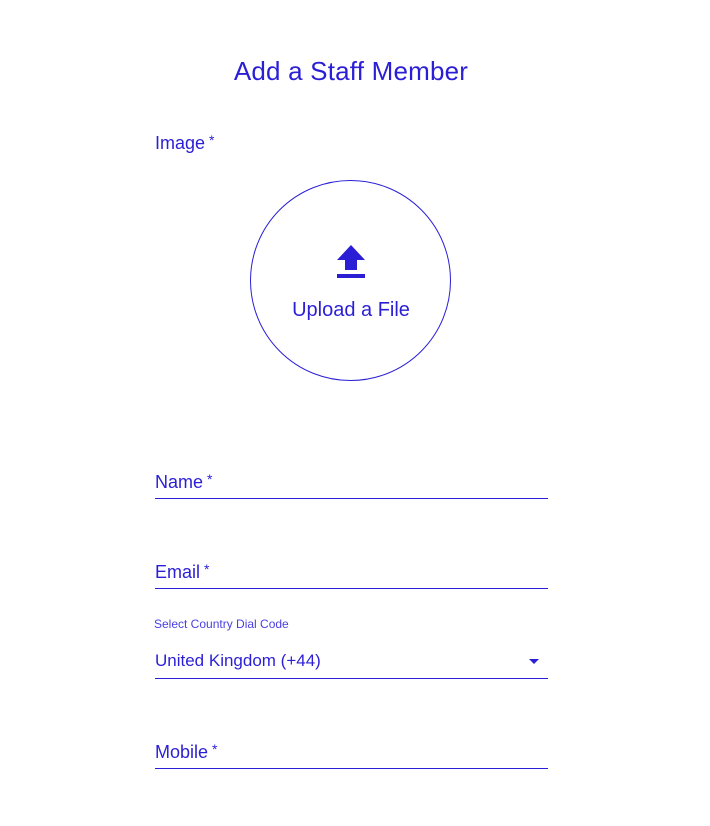 The image size is (710, 826). Describe the element at coordinates (353, 754) in the screenshot. I see `mobile-input` at that location.